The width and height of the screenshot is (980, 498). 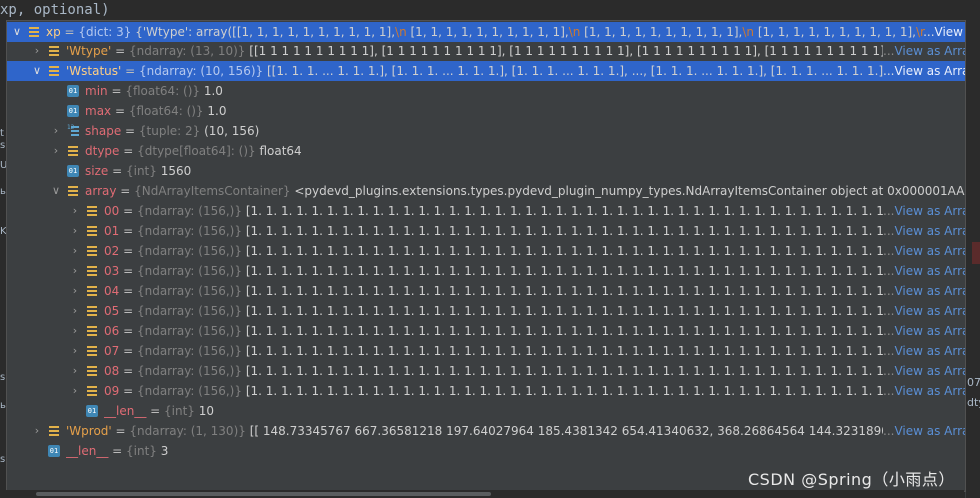 I want to click on var-name: 'Wstatus', so click(x=94, y=71).